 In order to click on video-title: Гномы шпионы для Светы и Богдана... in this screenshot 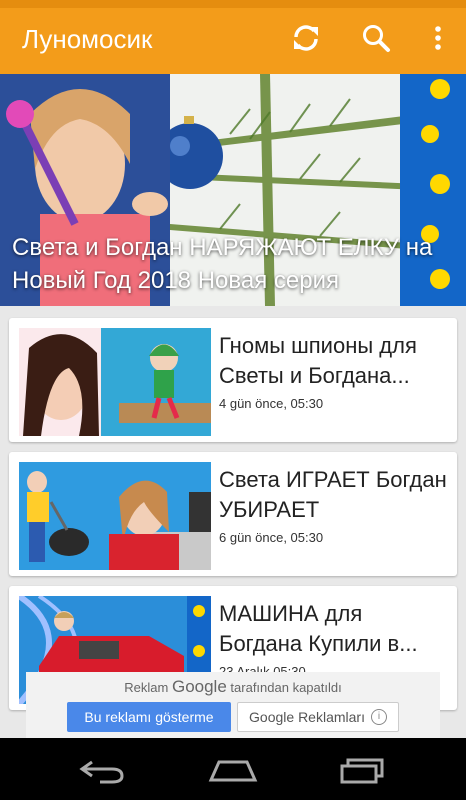, I will do `click(318, 360)`.